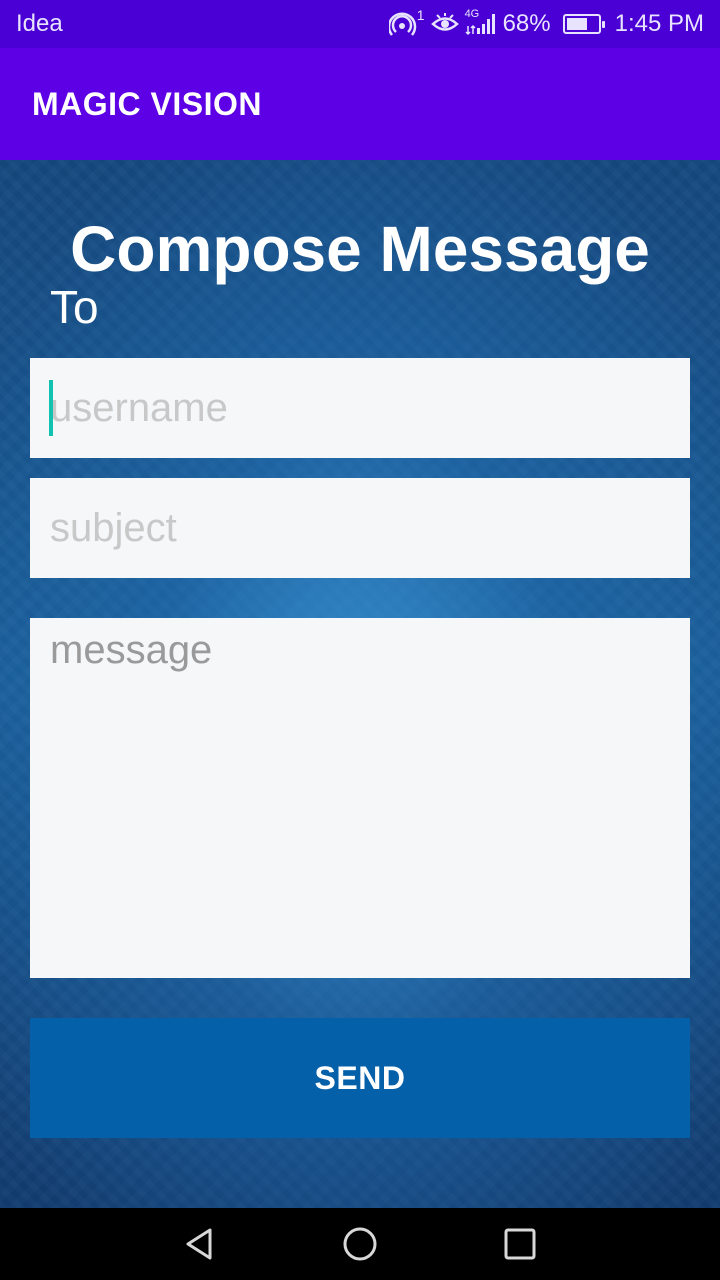 Image resolution: width=720 pixels, height=1280 pixels. I want to click on app-bar: MAGIC VISION, so click(360, 104).